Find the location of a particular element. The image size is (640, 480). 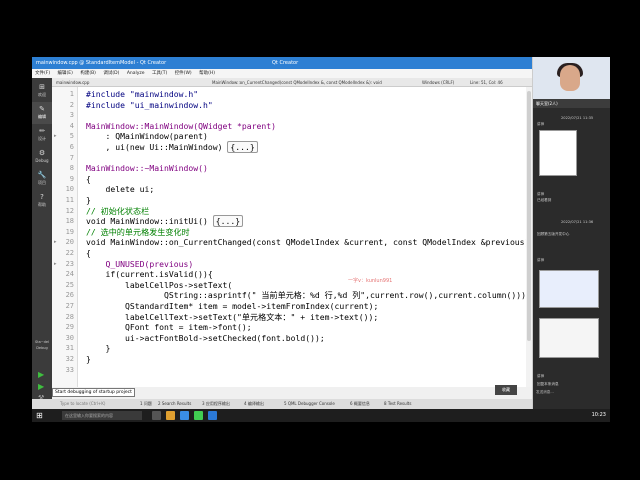

menu-controls: 控件(W) is located at coordinates (183, 73).